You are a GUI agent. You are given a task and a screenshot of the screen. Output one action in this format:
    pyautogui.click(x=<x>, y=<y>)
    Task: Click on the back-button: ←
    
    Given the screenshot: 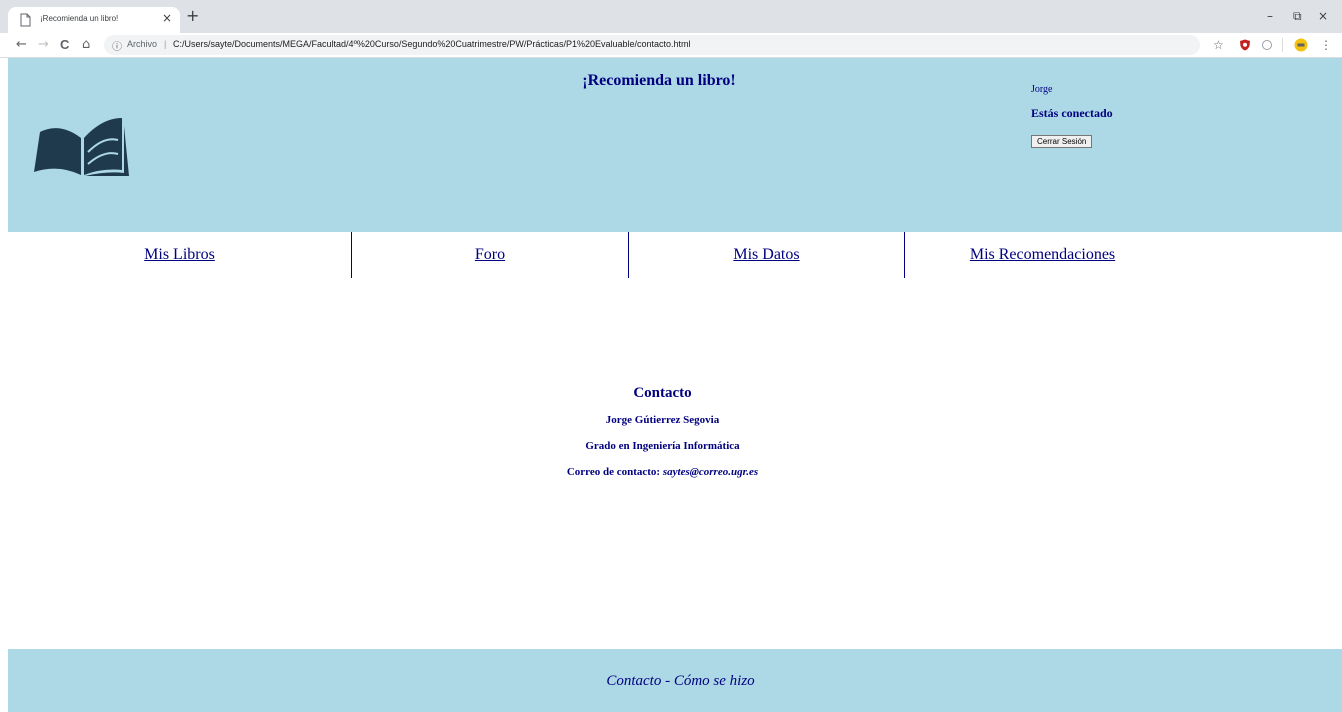 What is the action you would take?
    pyautogui.click(x=21, y=45)
    